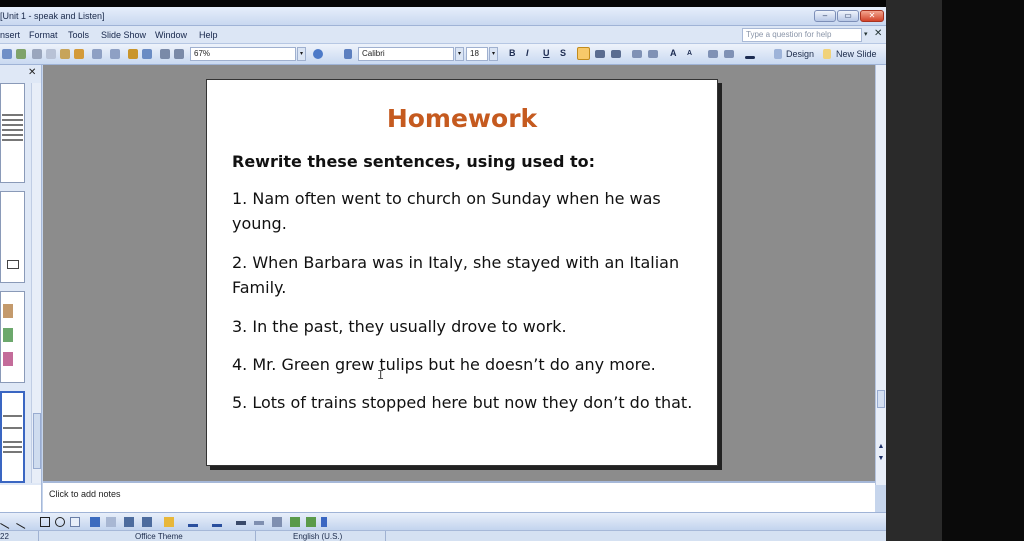 The height and width of the screenshot is (541, 1024). Describe the element at coordinates (179, 54) in the screenshot. I see `show-grid-icon` at that location.